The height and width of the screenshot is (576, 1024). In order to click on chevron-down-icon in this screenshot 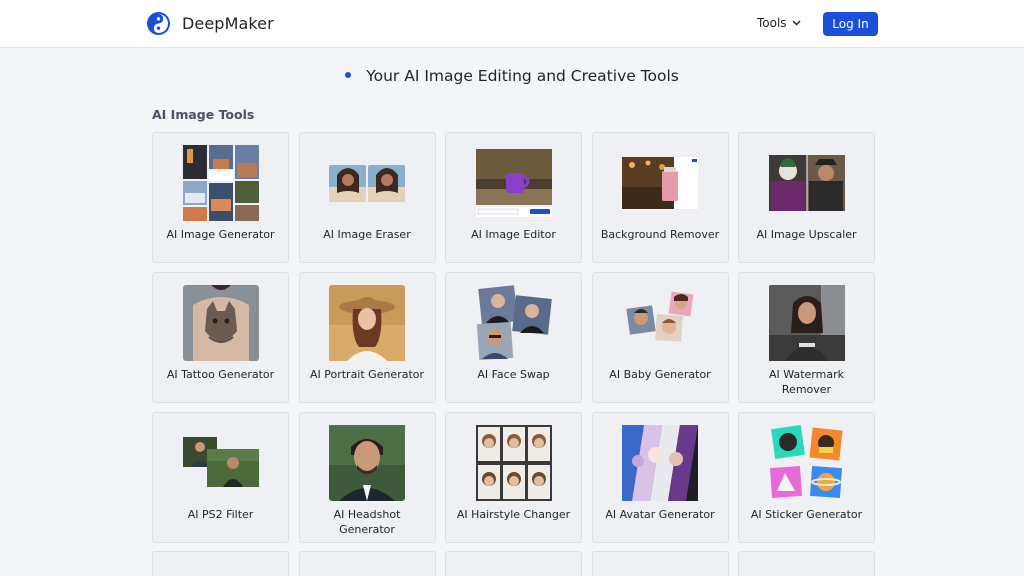, I will do `click(796, 23)`.